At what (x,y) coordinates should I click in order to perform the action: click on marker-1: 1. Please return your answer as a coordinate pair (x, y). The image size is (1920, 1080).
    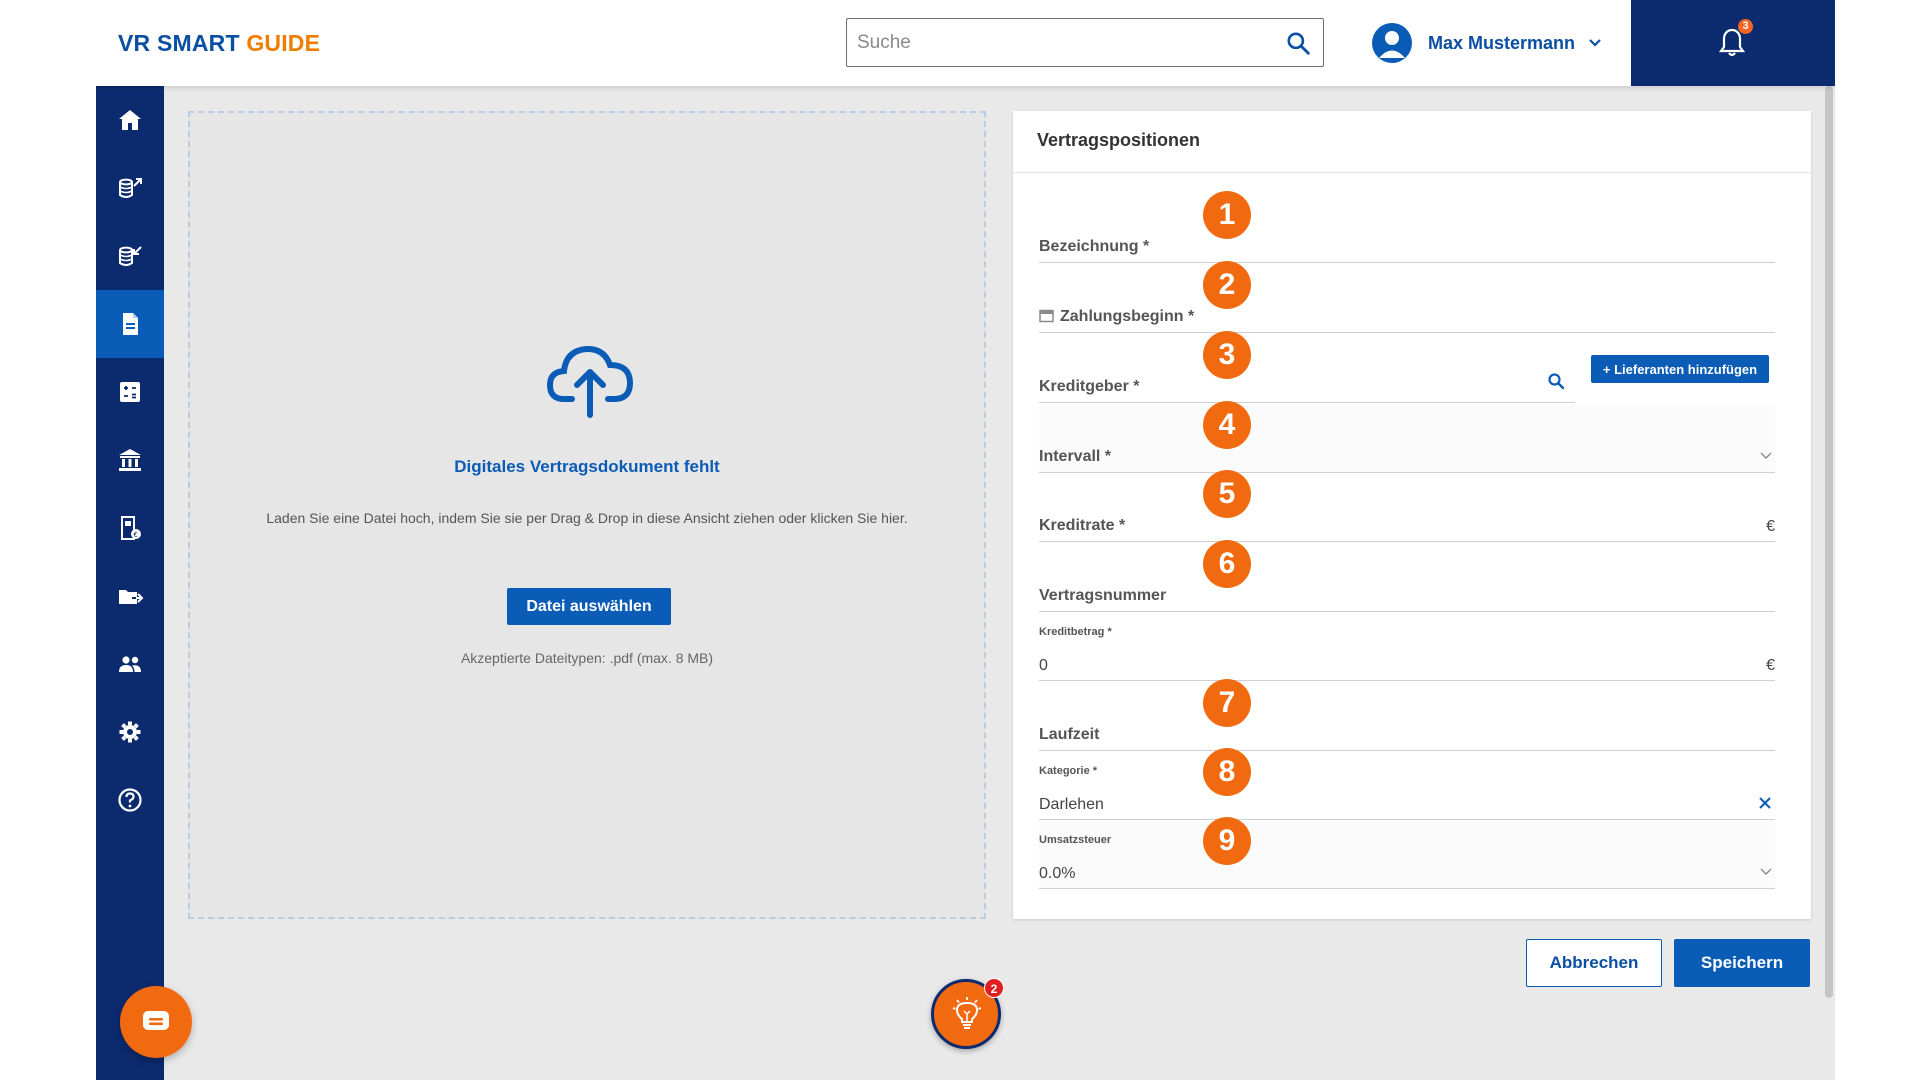
    Looking at the image, I should click on (1227, 215).